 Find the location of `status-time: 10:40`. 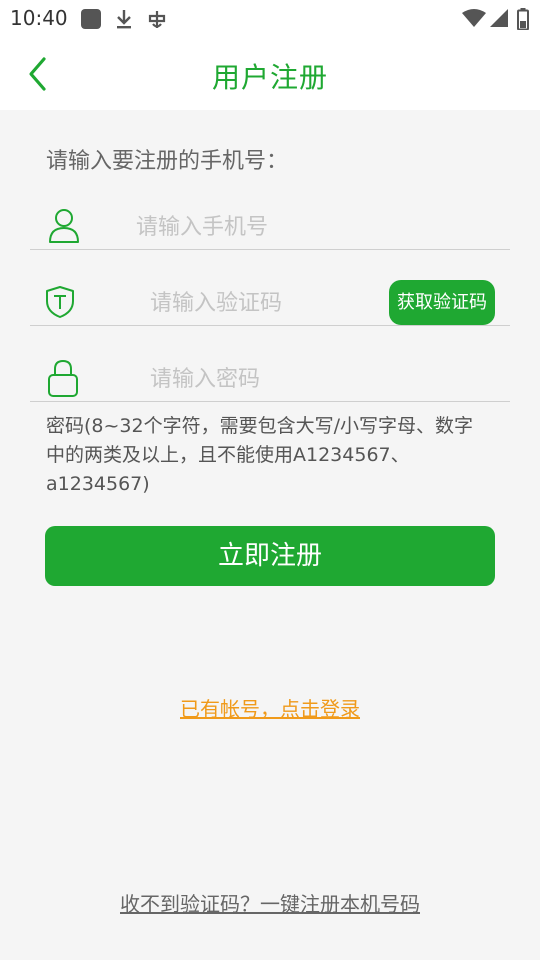

status-time: 10:40 is located at coordinates (39, 18).